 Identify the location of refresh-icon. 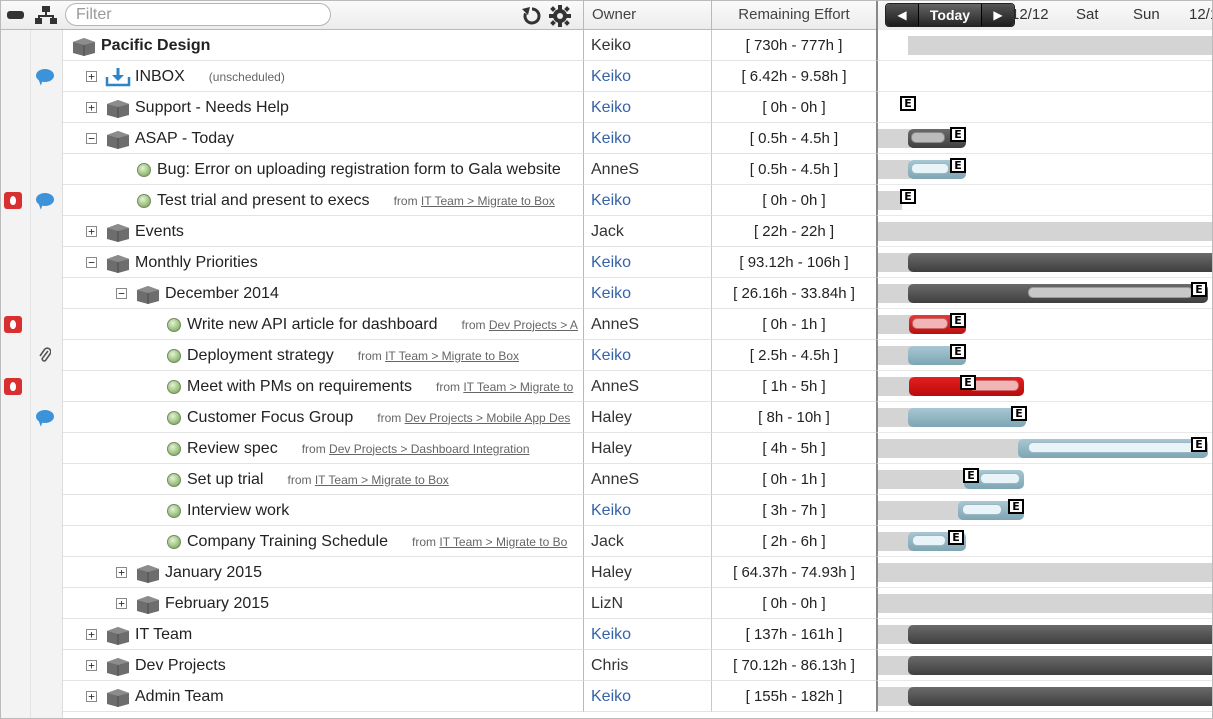
(532, 15).